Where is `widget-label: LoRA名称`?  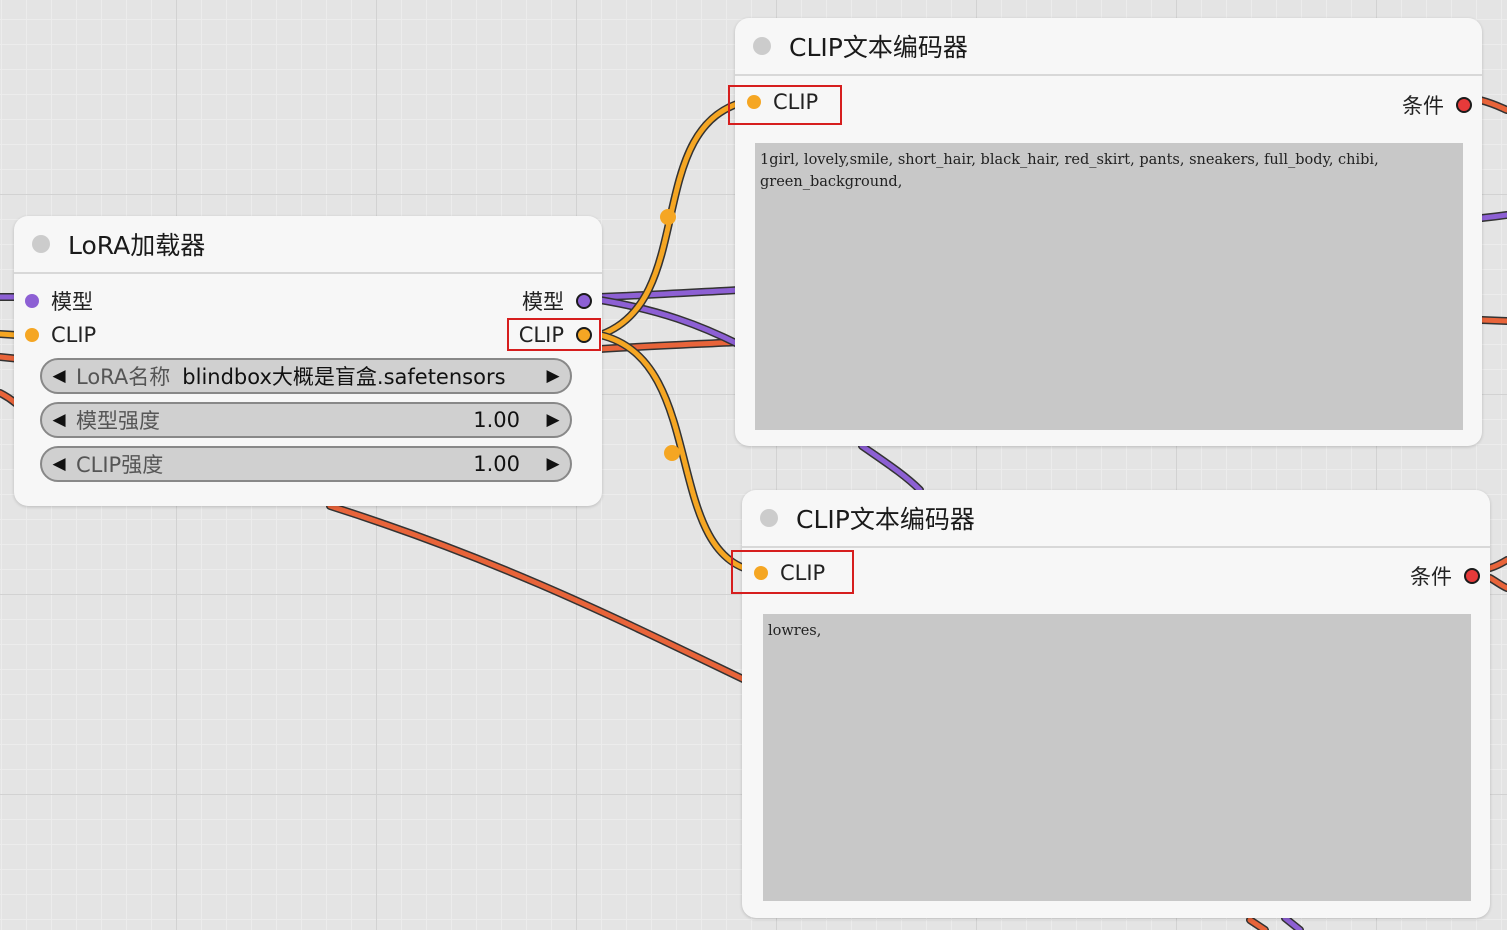 widget-label: LoRA名称 is located at coordinates (123, 377).